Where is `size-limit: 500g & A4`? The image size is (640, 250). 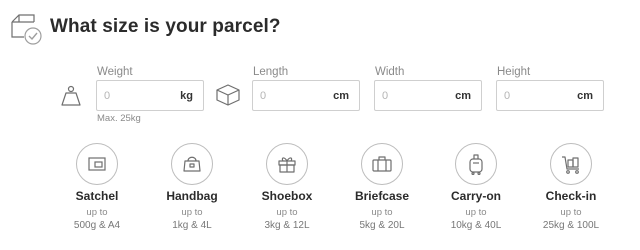
size-limit: 500g & A4 is located at coordinates (97, 225).